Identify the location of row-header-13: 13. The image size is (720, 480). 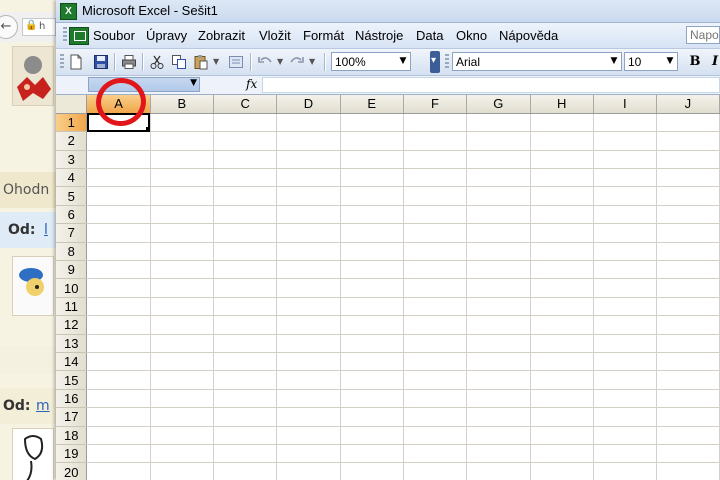
(72, 343).